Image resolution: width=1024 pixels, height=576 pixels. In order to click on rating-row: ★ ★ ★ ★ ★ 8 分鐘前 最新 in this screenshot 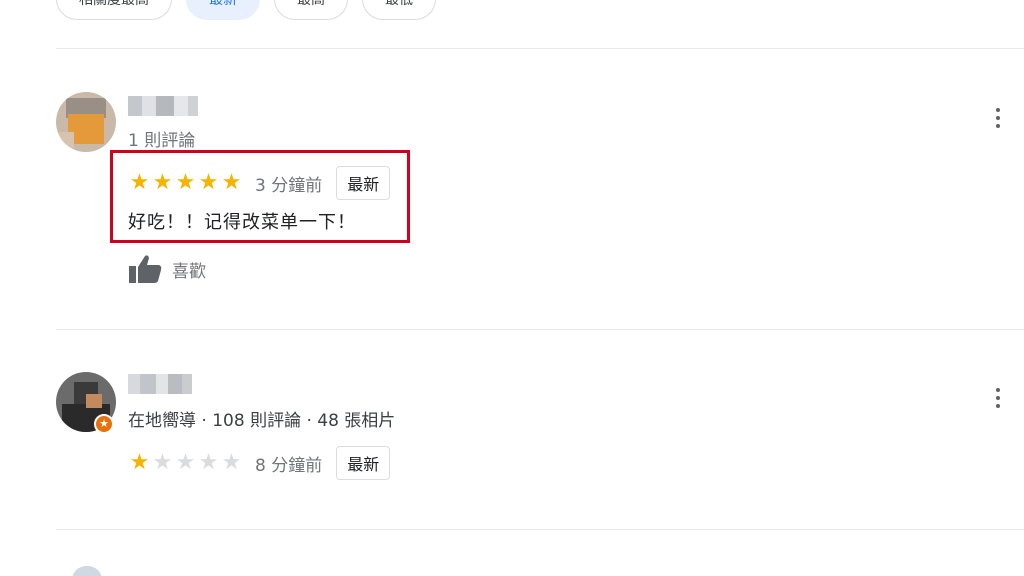, I will do `click(259, 463)`.